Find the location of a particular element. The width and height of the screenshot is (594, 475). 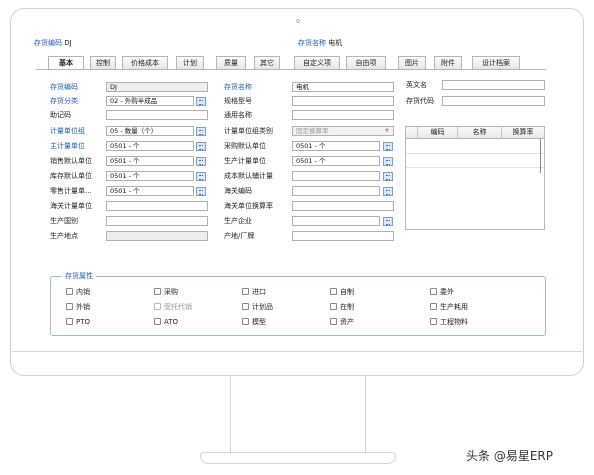

label-purchase-default-unit: 采购默认单位 is located at coordinates (245, 146).